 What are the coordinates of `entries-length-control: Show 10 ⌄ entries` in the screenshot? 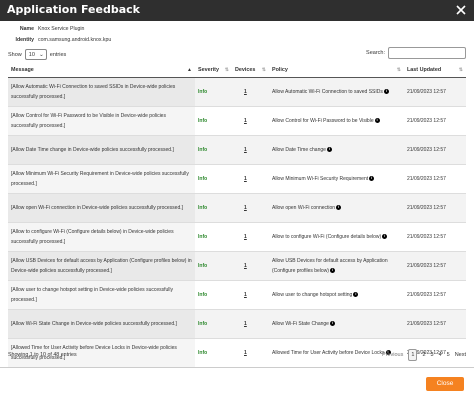 It's located at (37, 54).